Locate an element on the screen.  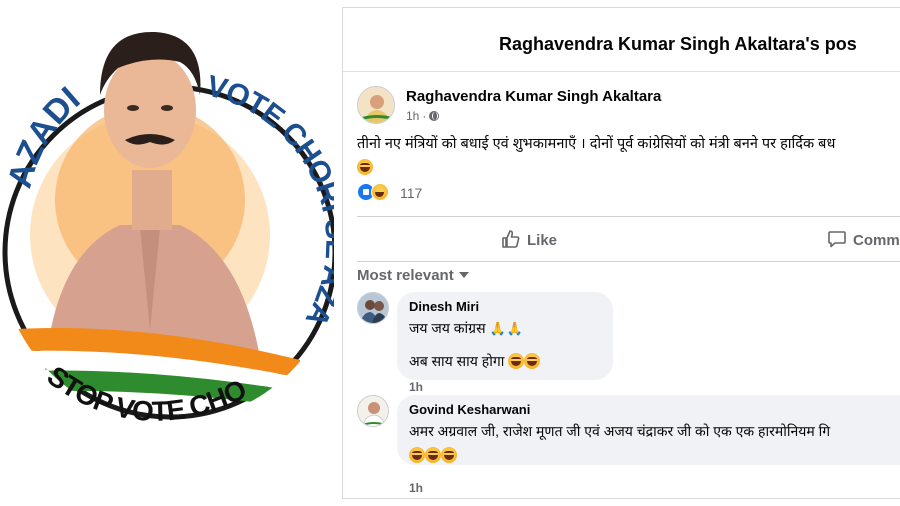
commenter-name: Govind Kesharwani is located at coordinates (654, 409).